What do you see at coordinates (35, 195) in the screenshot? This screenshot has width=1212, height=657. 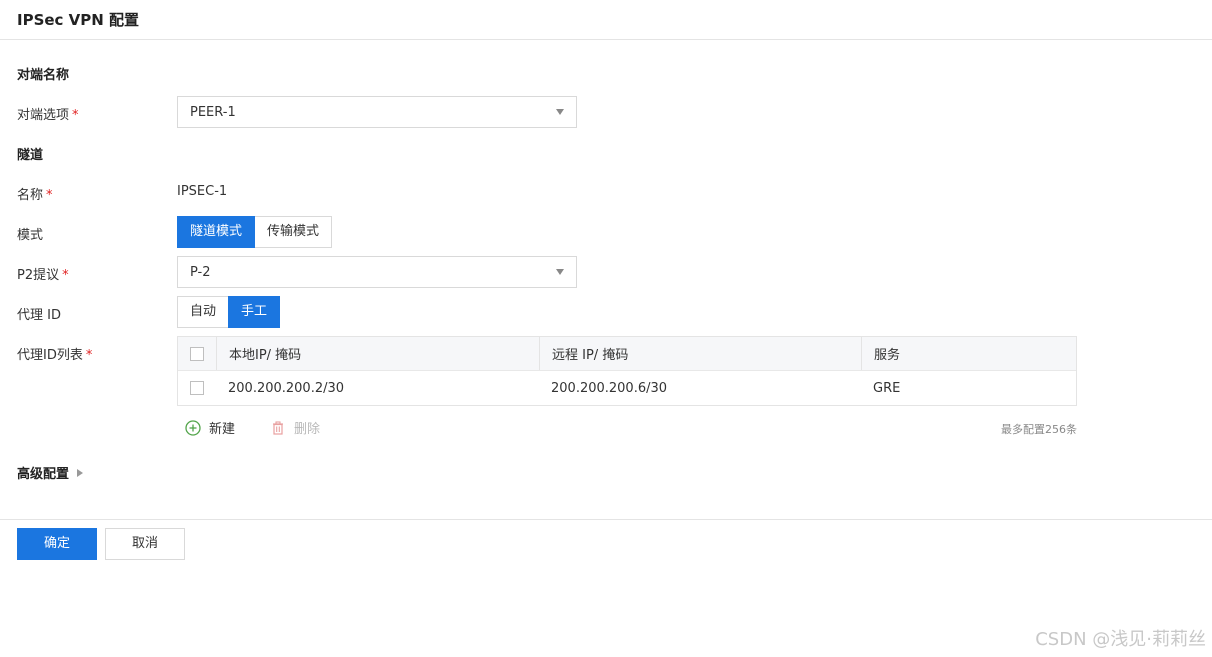 I see `tunnel-name-label: 名称 *` at bounding box center [35, 195].